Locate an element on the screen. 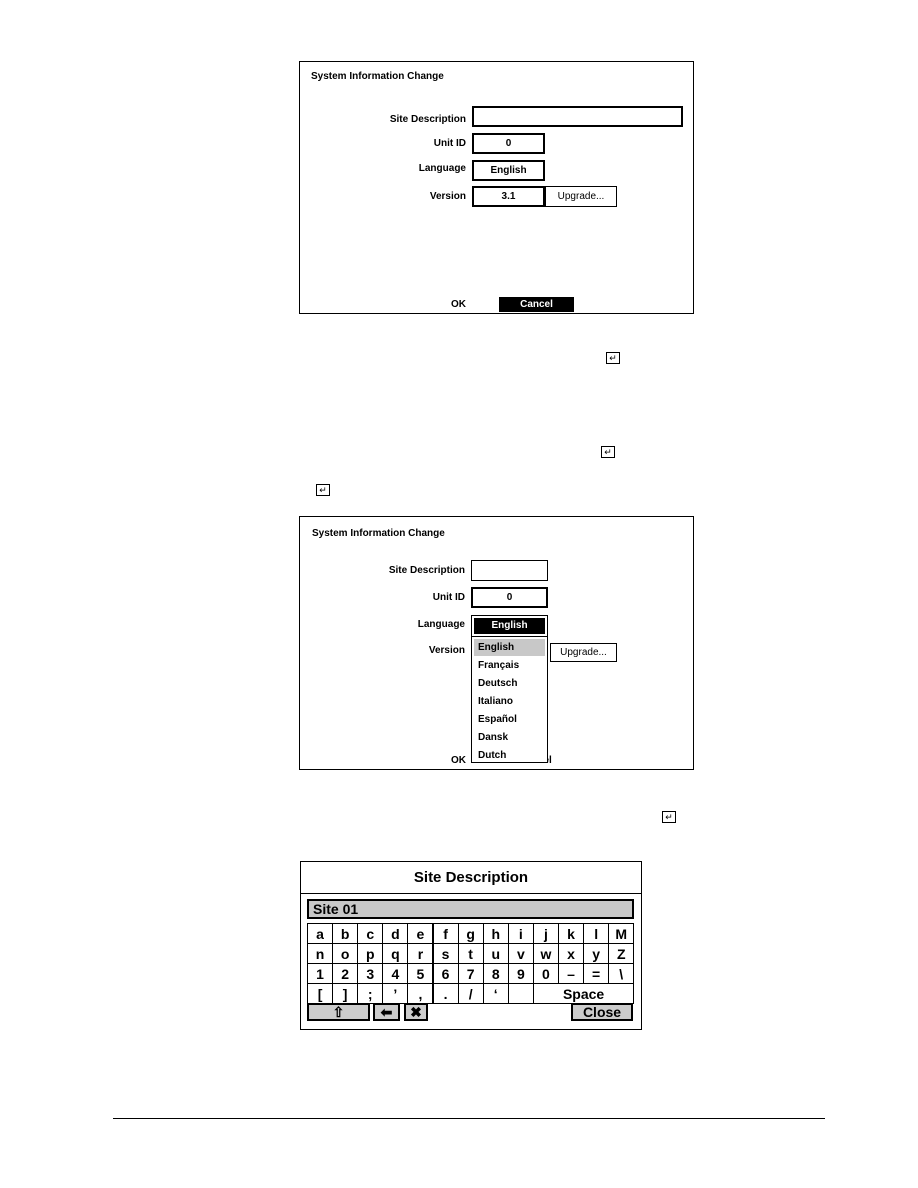  key: y is located at coordinates (596, 953).